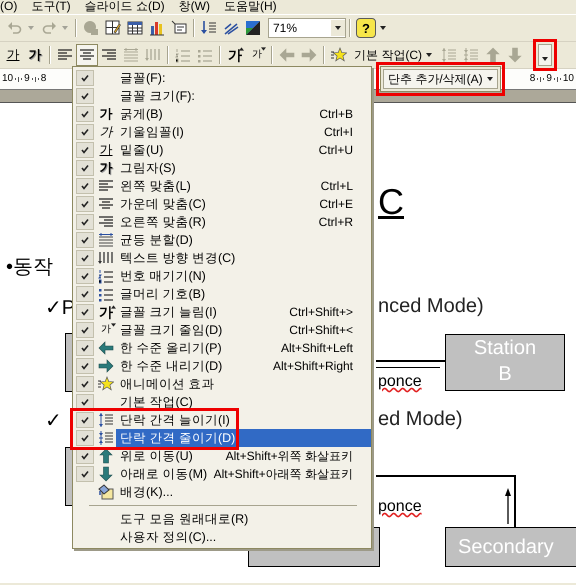 This screenshot has height=585, width=576. Describe the element at coordinates (222, 330) in the screenshot. I see `menu-item: 가 글꼴 크기 줄임(D) Ctrl+Shift+<` at that location.